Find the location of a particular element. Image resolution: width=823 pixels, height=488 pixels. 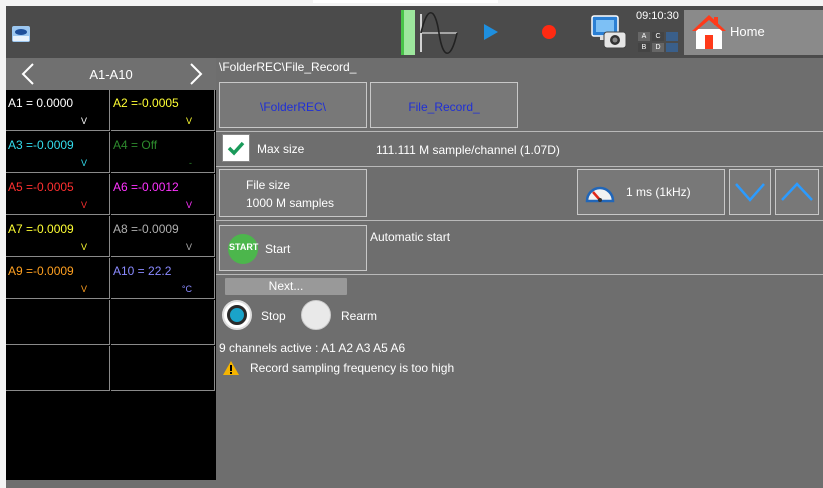

file-size-label: File size is located at coordinates (268, 185).